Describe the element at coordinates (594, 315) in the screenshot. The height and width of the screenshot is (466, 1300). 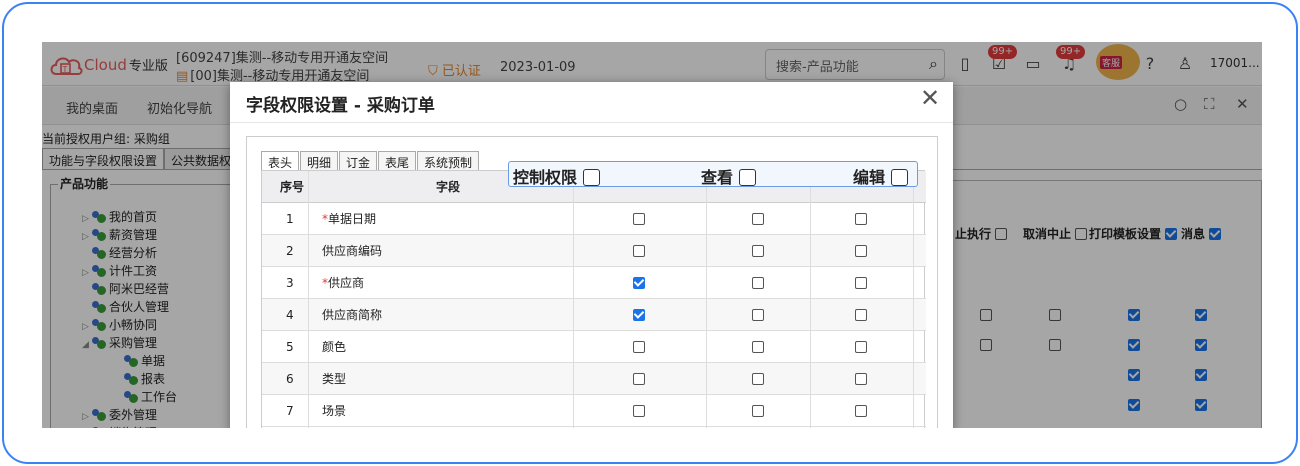
I see `table-row: 4 供应商简称` at that location.